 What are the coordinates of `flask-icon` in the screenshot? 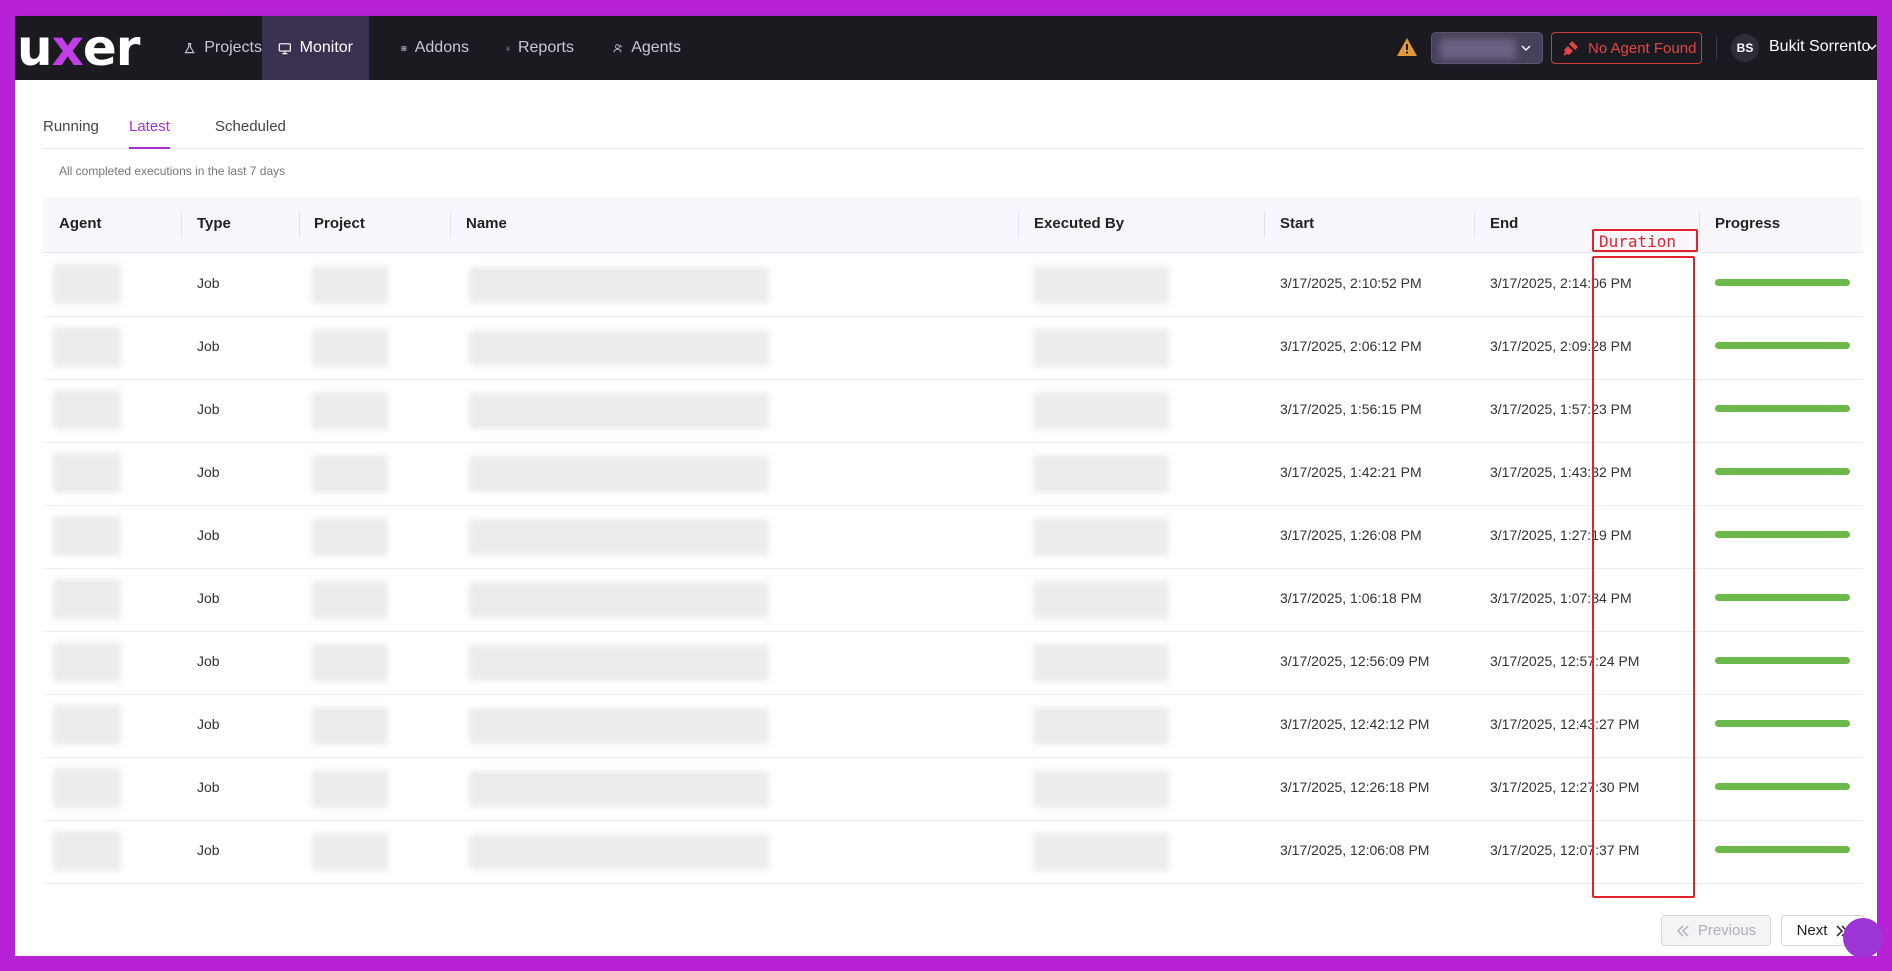 It's located at (189, 47).